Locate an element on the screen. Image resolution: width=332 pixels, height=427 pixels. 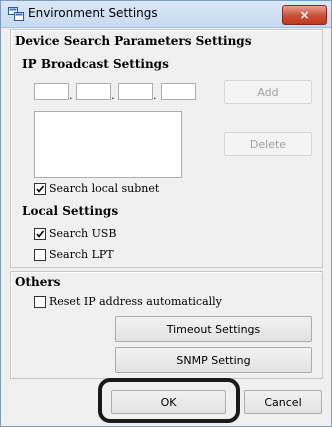
search-usb-checkbox is located at coordinates (40, 234).